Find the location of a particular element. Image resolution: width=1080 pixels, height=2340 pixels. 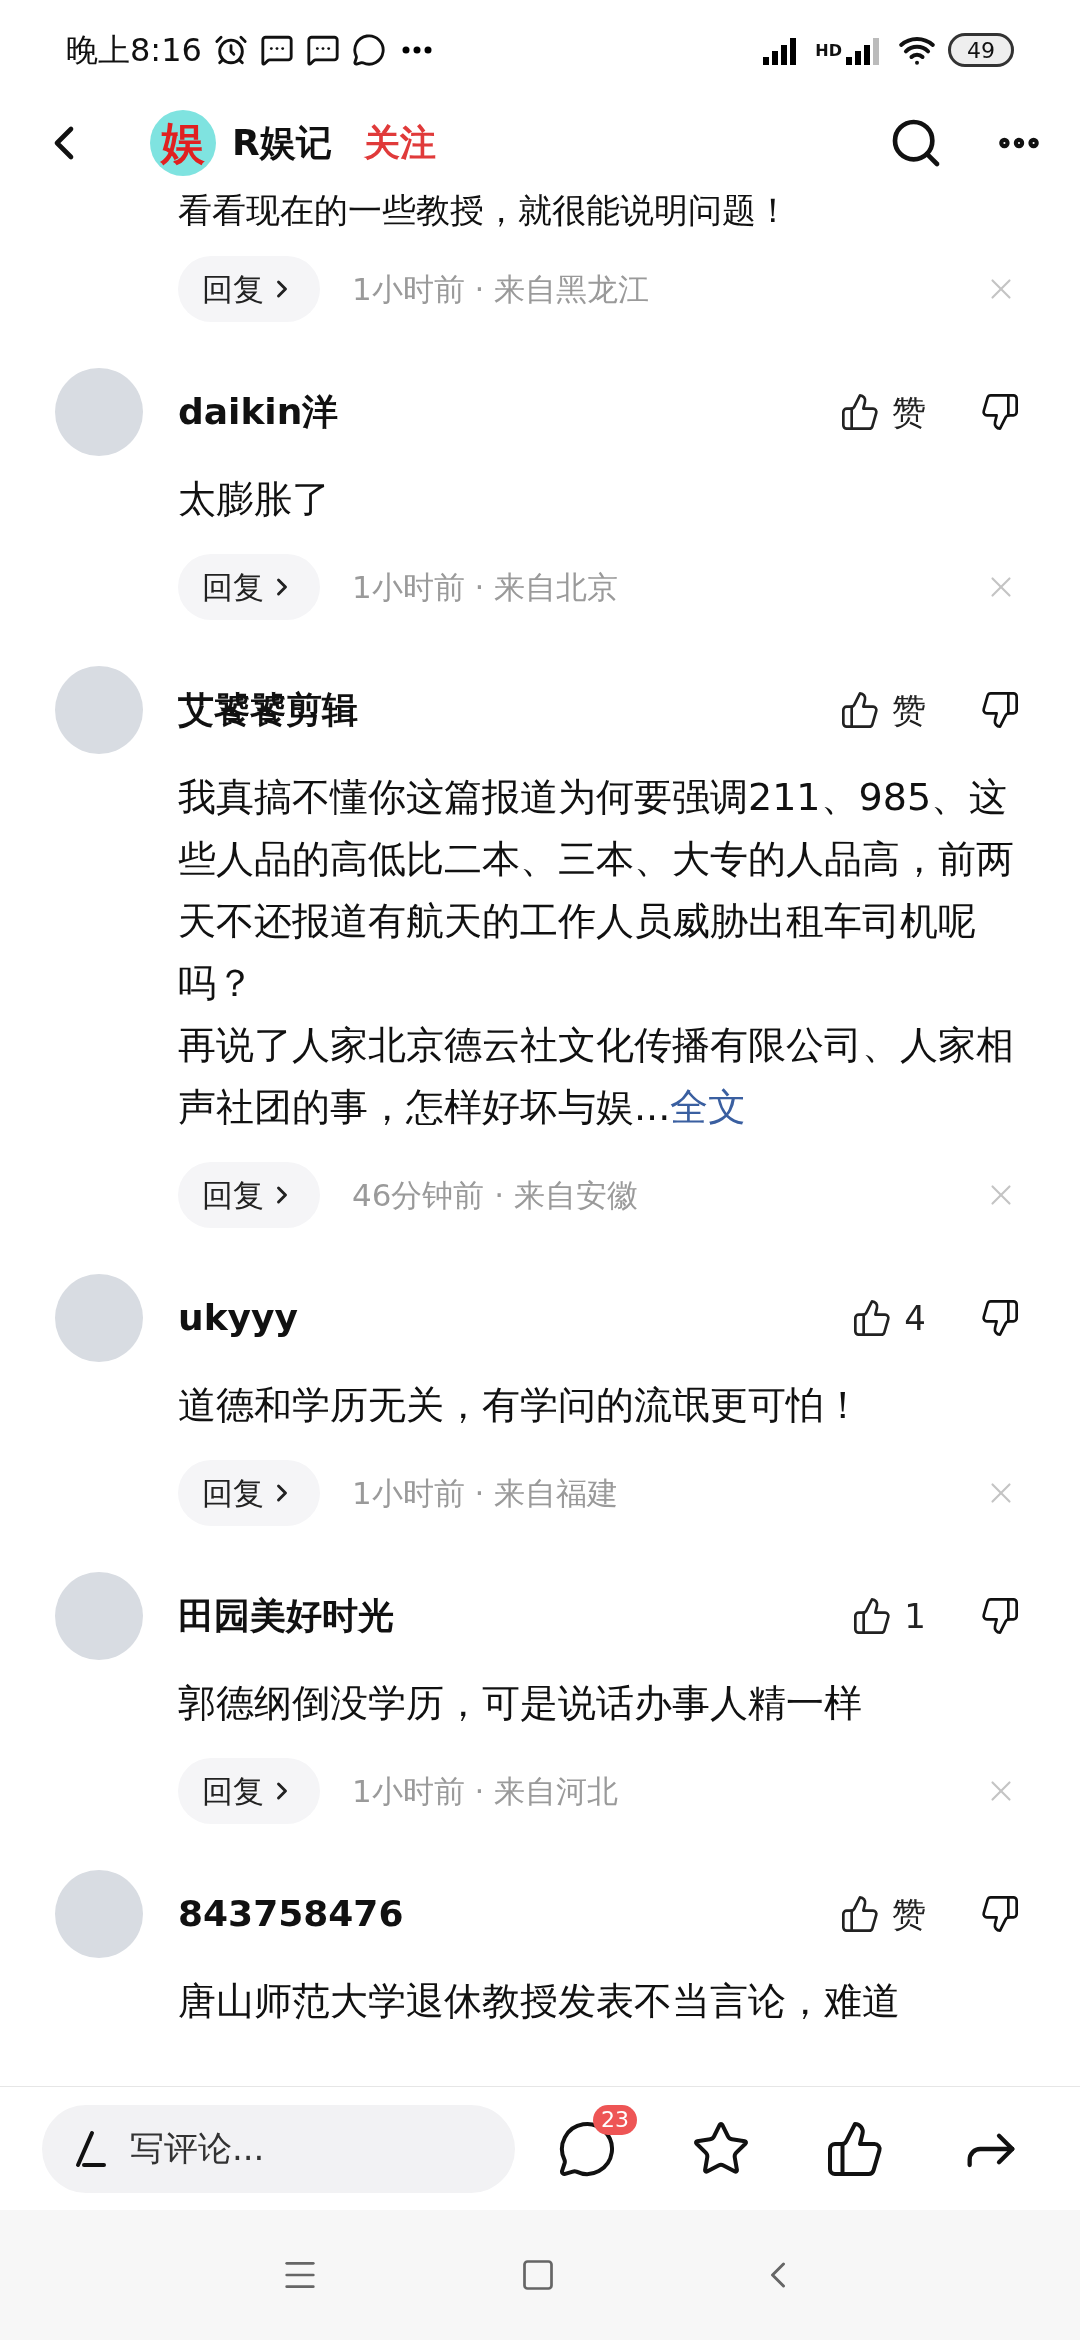

comment-text: 太膨胀了 is located at coordinates (254, 499).